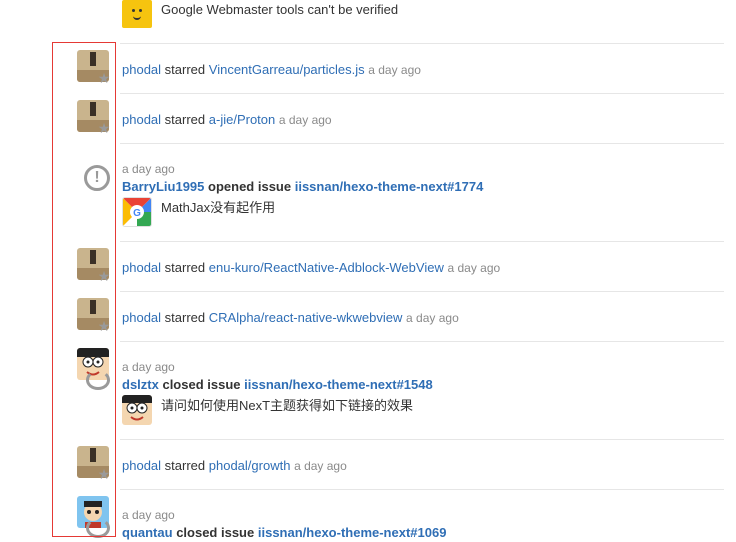  I want to click on avatar: G, so click(137, 212).